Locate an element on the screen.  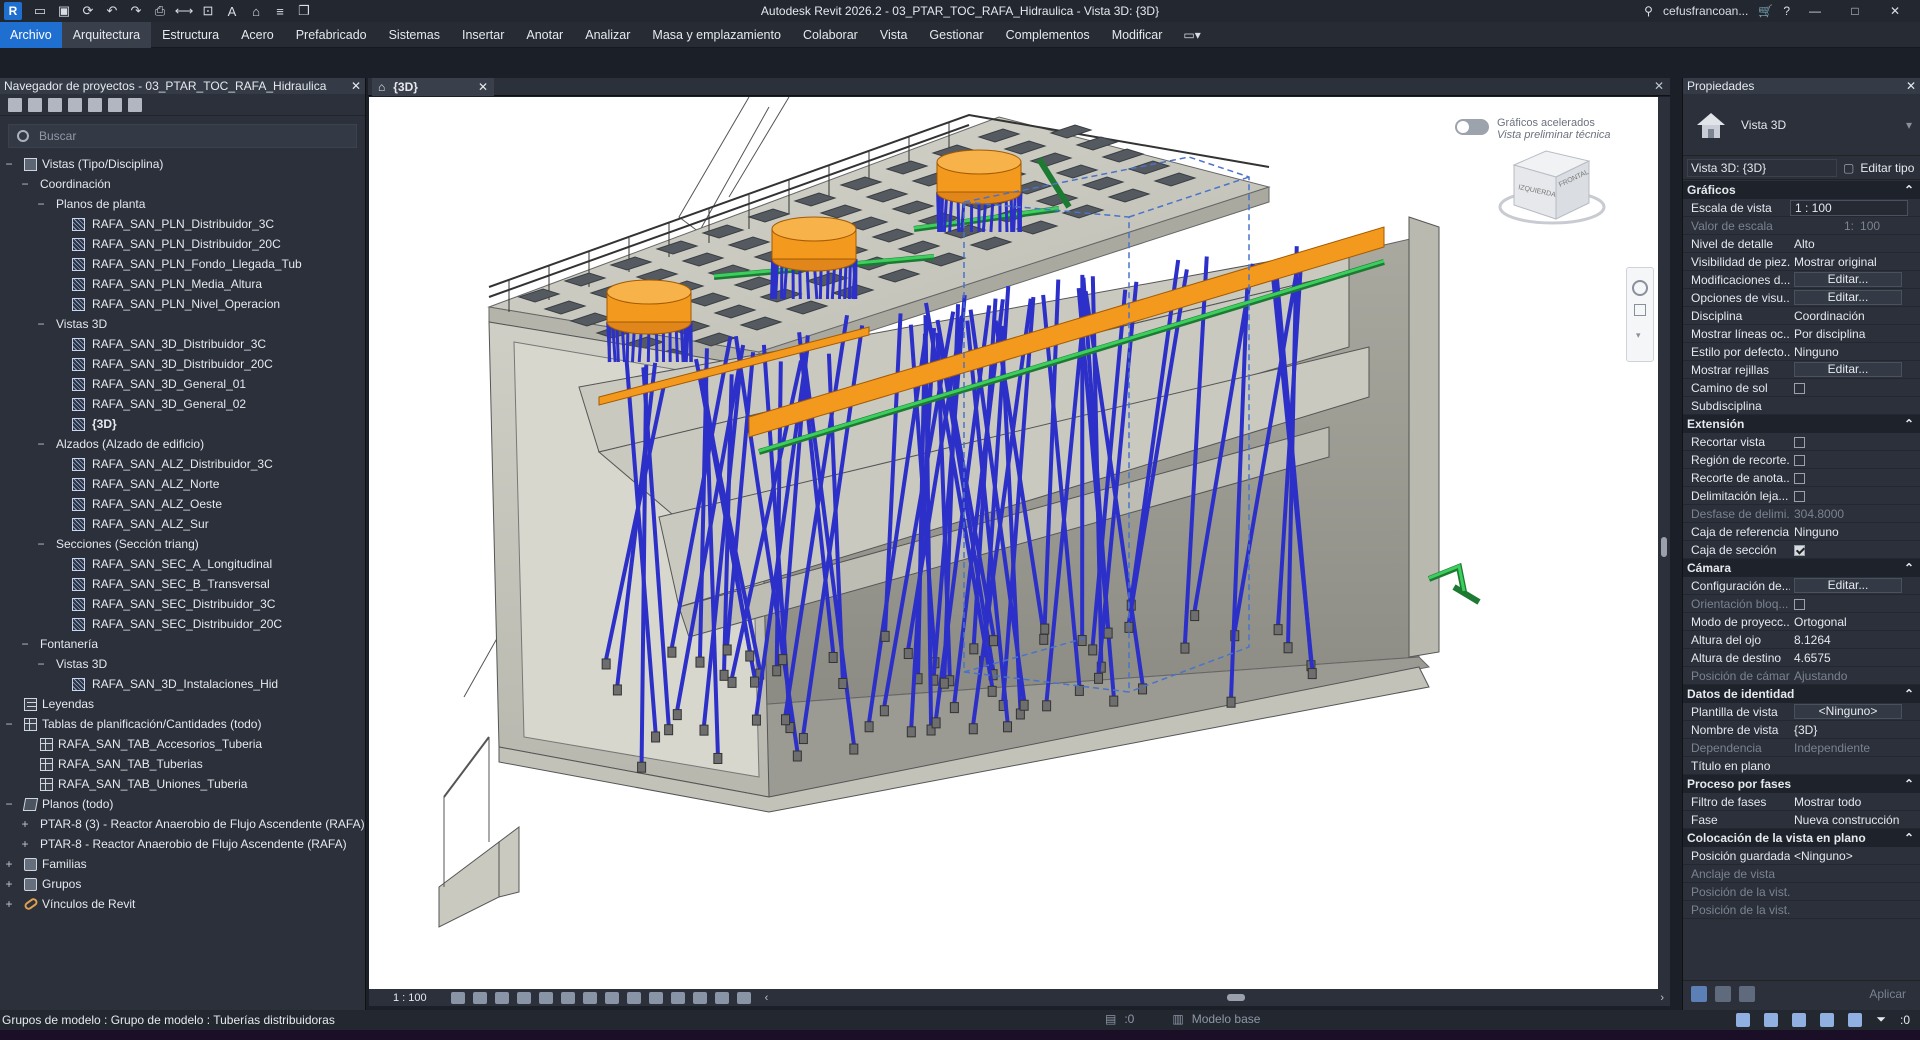
sort-icon is located at coordinates (1723, 993).